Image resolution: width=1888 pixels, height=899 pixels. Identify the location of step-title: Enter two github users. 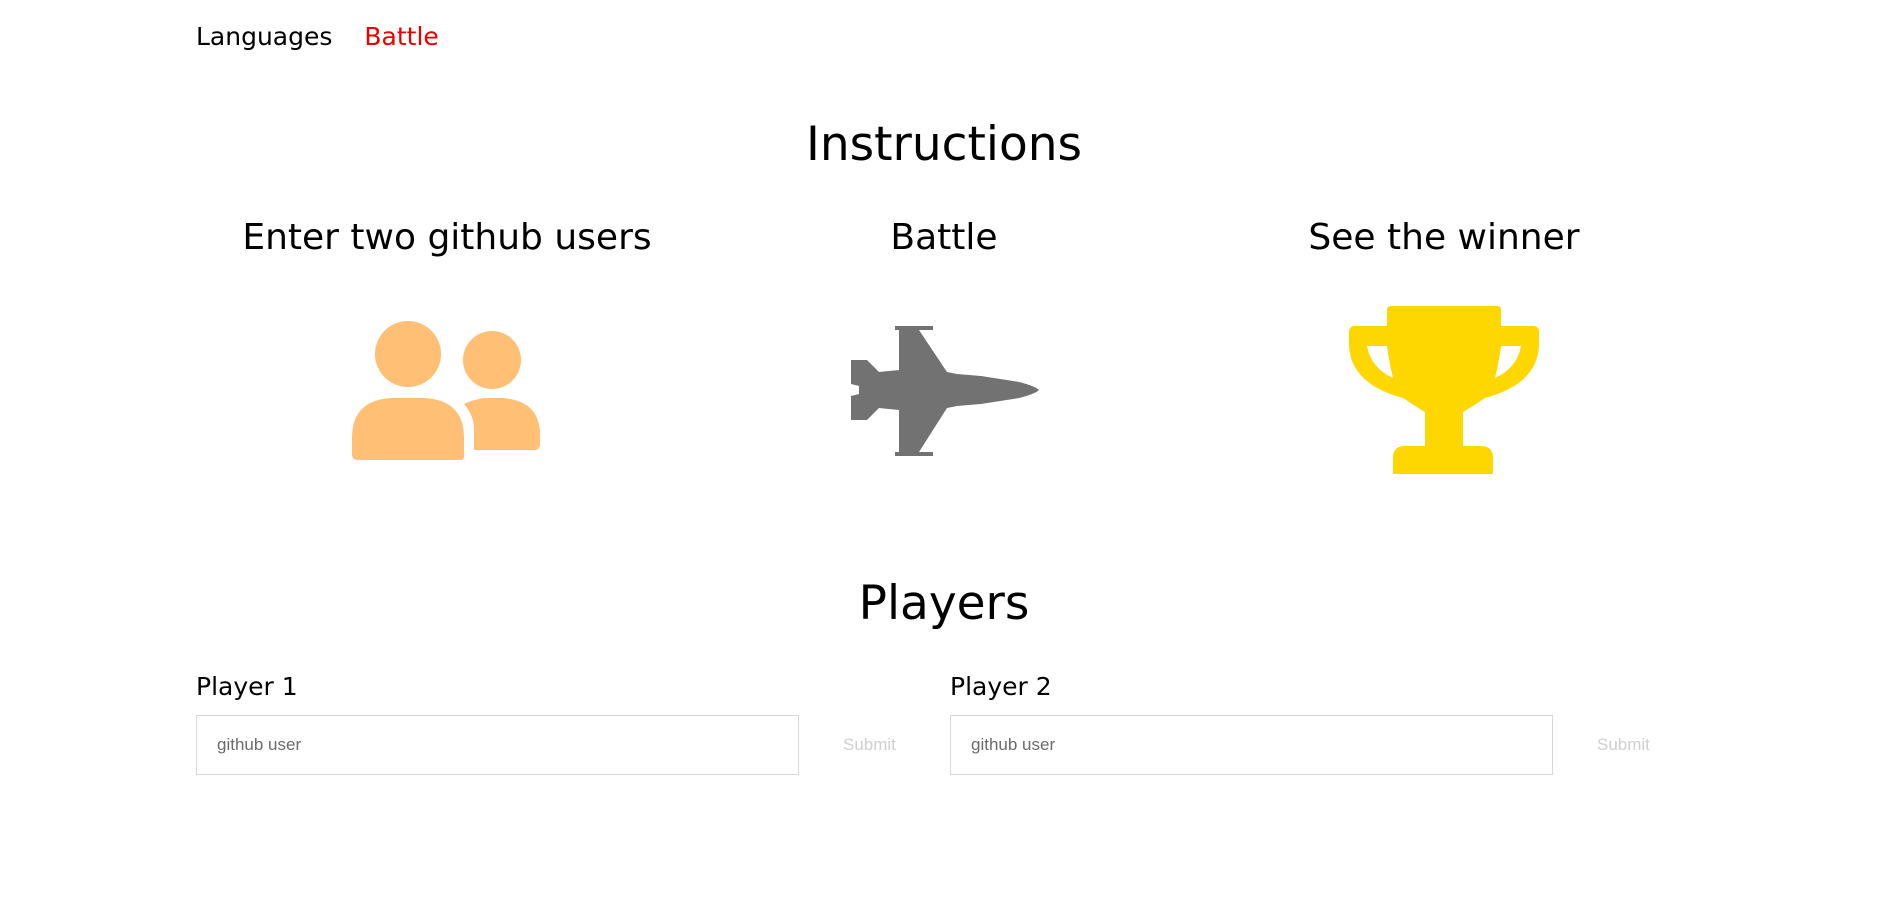
(447, 237).